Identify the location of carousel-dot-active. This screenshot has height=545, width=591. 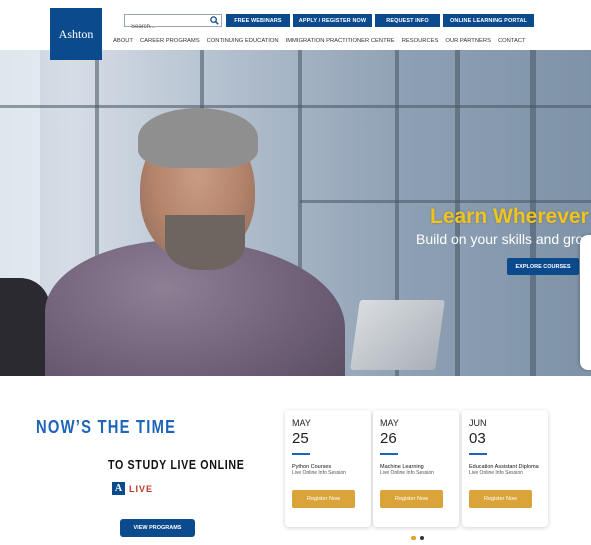
(413, 538).